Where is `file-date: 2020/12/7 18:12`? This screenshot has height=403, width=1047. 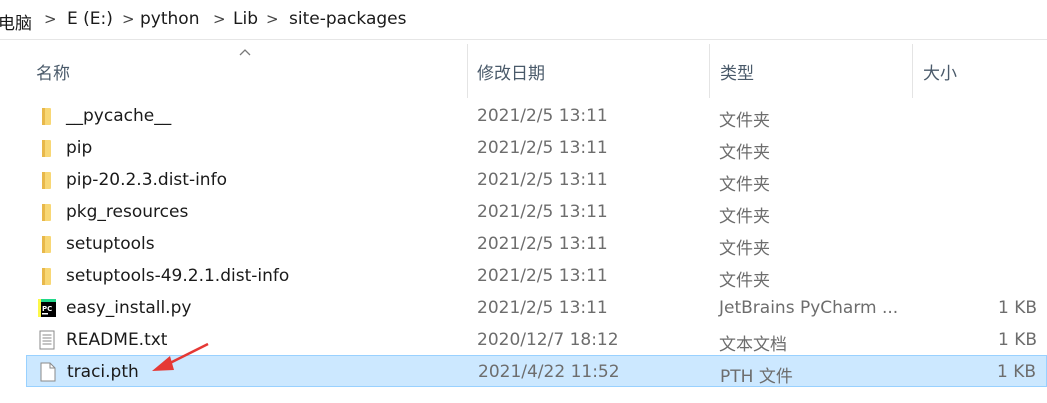
file-date: 2020/12/7 18:12 is located at coordinates (548, 340).